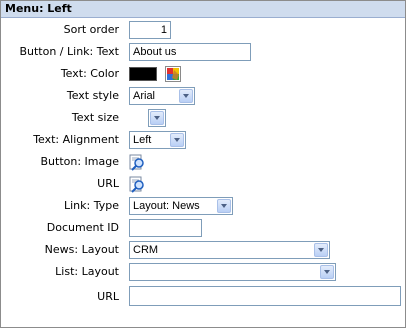 This screenshot has height=328, width=406. I want to click on document-id-label: Document ID, so click(82, 227).